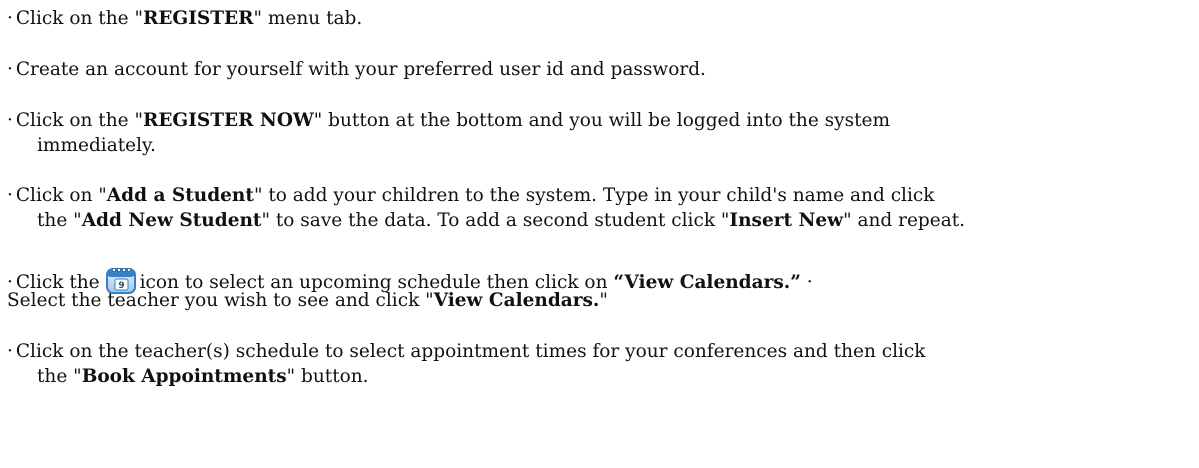 The image size is (1199, 468). What do you see at coordinates (203, 376) in the screenshot?
I see `step-book-appointments-continued: the "Book Appointments" button.` at bounding box center [203, 376].